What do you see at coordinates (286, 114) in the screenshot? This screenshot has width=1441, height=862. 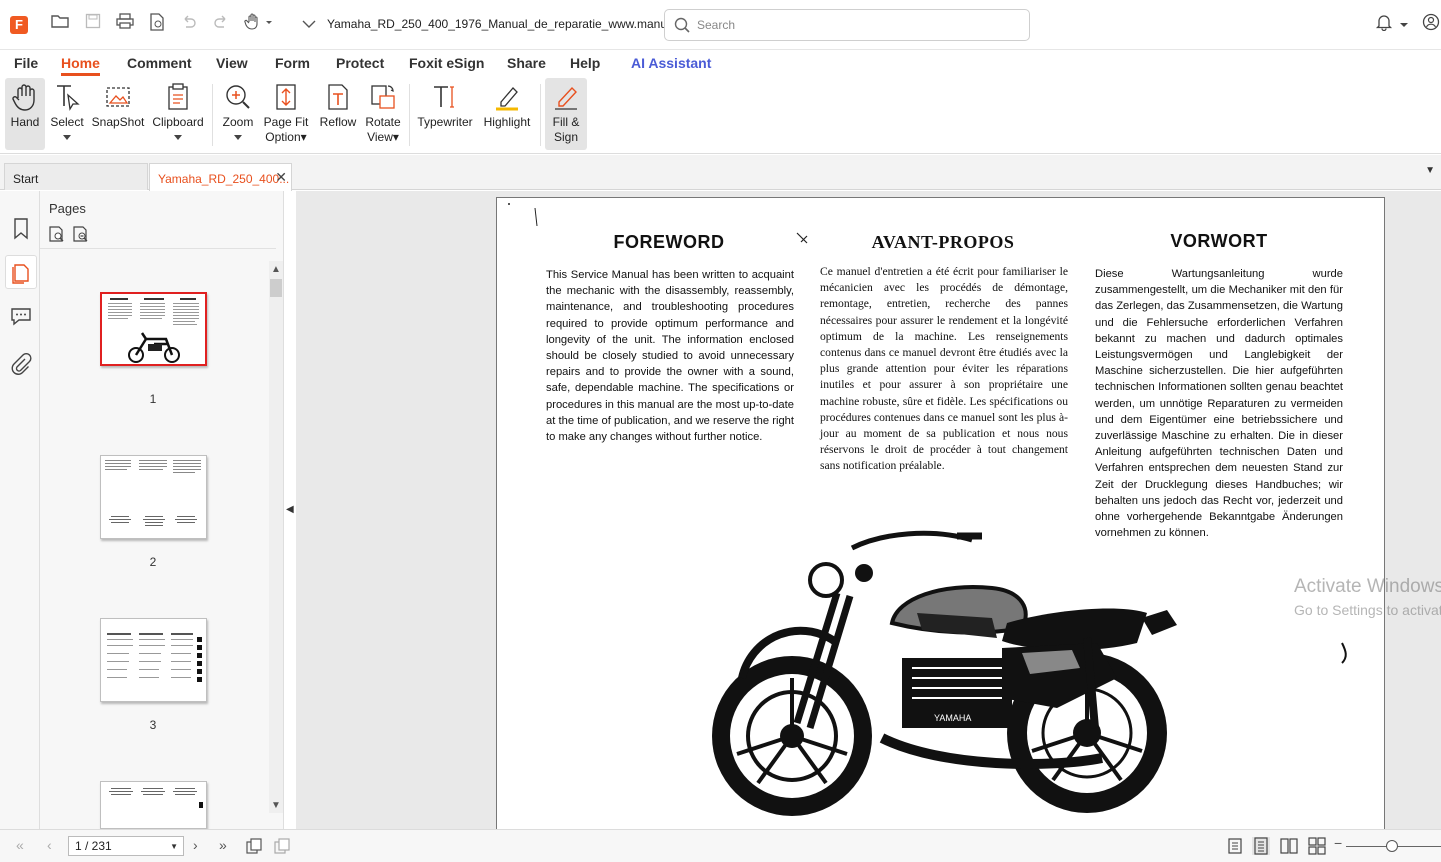 I see `page-fit-option-button: Page Fit Option▾` at bounding box center [286, 114].